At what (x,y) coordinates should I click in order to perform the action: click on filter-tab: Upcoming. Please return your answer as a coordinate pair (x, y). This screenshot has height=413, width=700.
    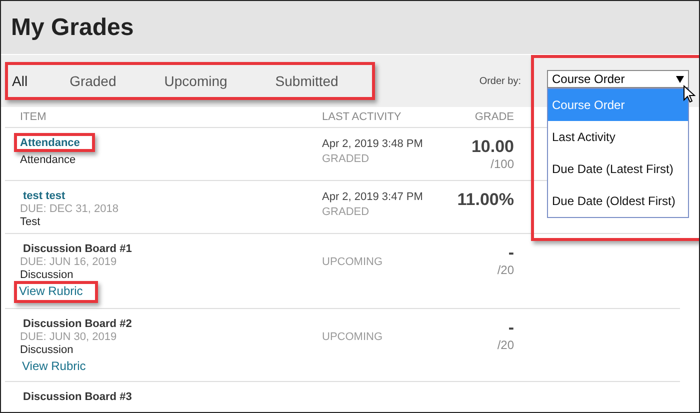
    Looking at the image, I should click on (196, 81).